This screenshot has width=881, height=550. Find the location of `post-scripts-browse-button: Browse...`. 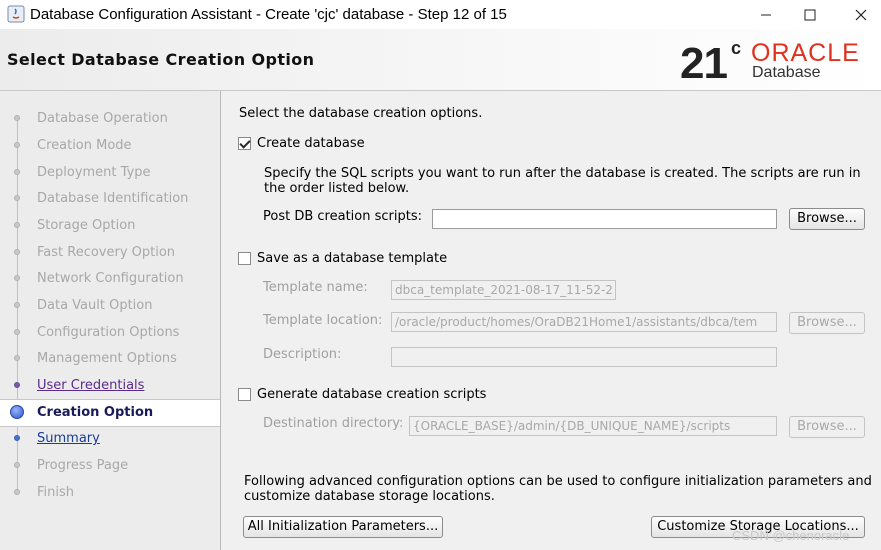

post-scripts-browse-button: Browse... is located at coordinates (827, 219).